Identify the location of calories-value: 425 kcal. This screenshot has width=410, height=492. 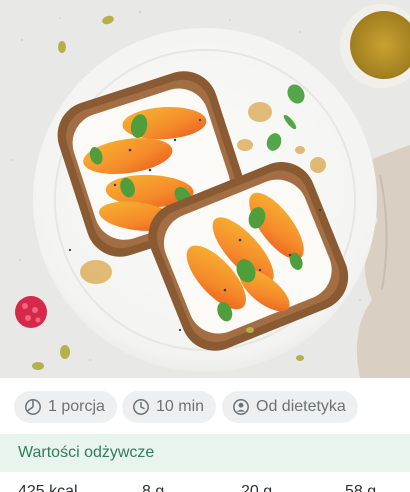
(48, 487).